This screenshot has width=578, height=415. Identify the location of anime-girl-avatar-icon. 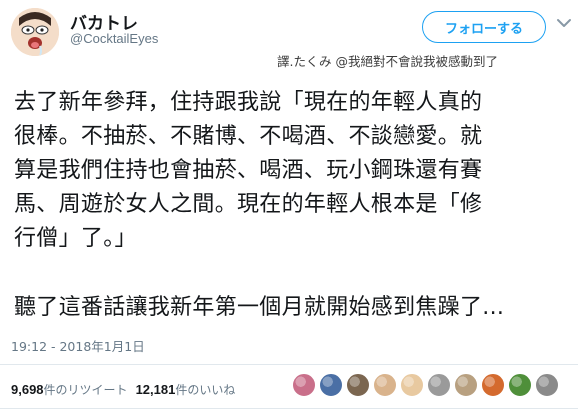
(385, 385).